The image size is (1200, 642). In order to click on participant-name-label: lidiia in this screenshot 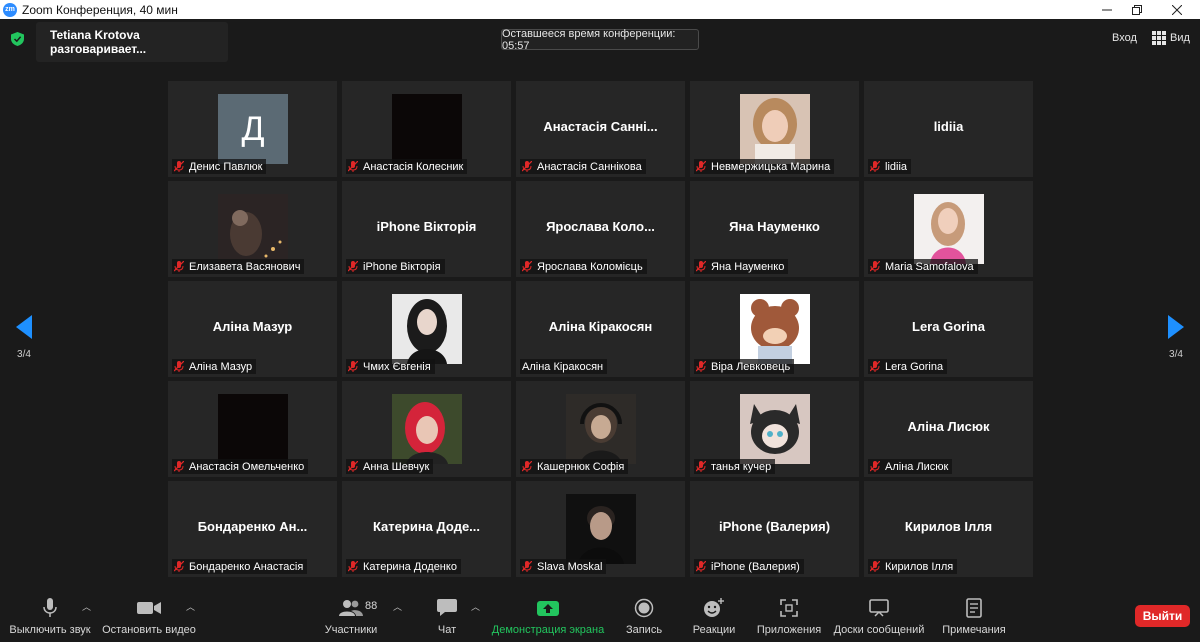, I will do `click(890, 166)`.